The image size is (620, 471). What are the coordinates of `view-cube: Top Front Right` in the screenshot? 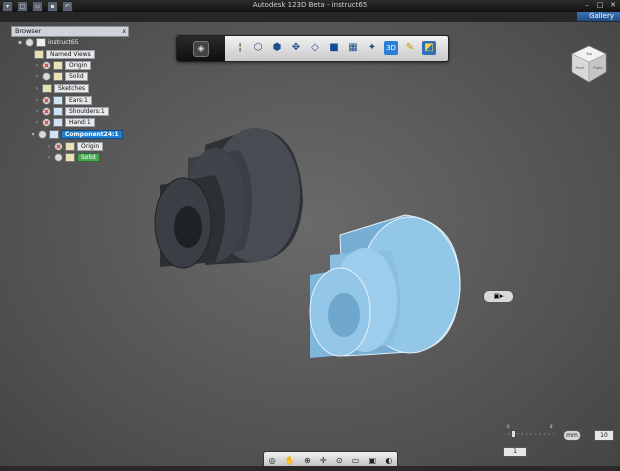 It's located at (589, 64).